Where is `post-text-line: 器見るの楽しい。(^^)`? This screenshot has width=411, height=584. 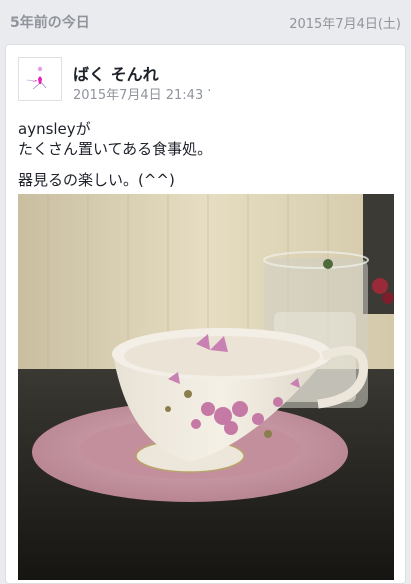 post-text-line: 器見るの楽しい。(^^) is located at coordinates (96, 180).